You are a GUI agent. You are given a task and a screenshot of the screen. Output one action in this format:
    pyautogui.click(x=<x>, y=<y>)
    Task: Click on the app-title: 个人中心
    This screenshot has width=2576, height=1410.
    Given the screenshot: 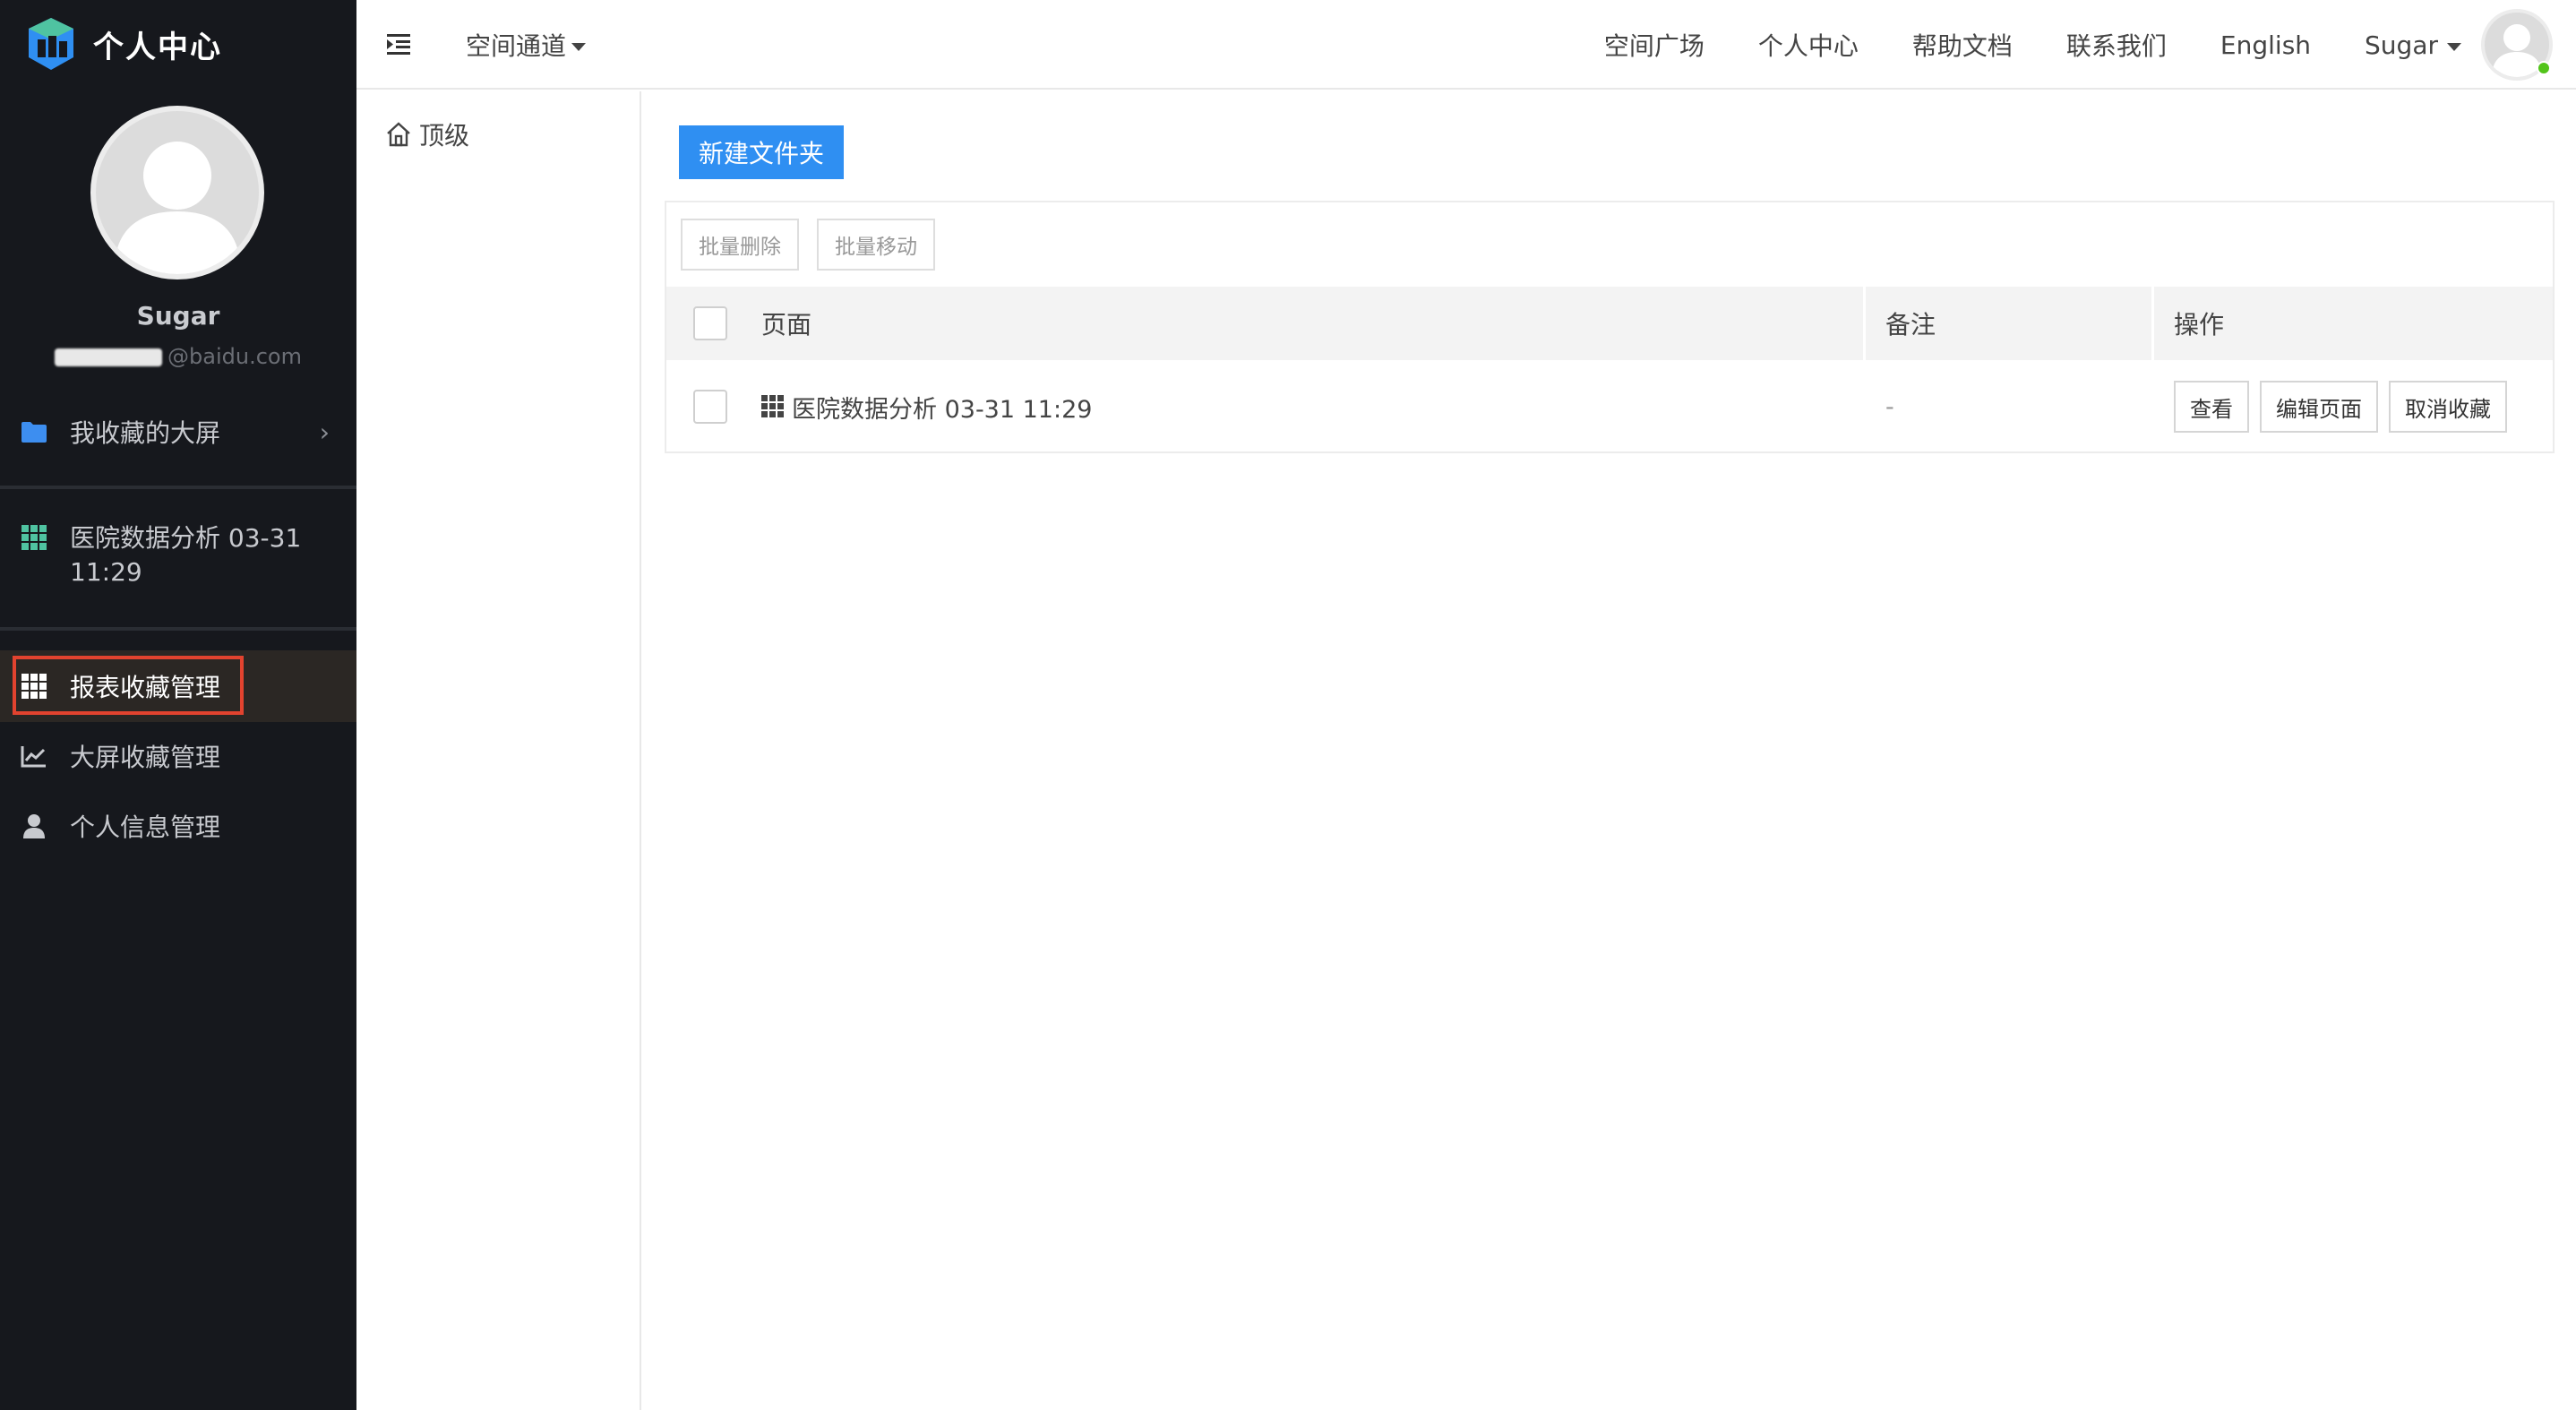 What is the action you would take?
    pyautogui.click(x=157, y=47)
    